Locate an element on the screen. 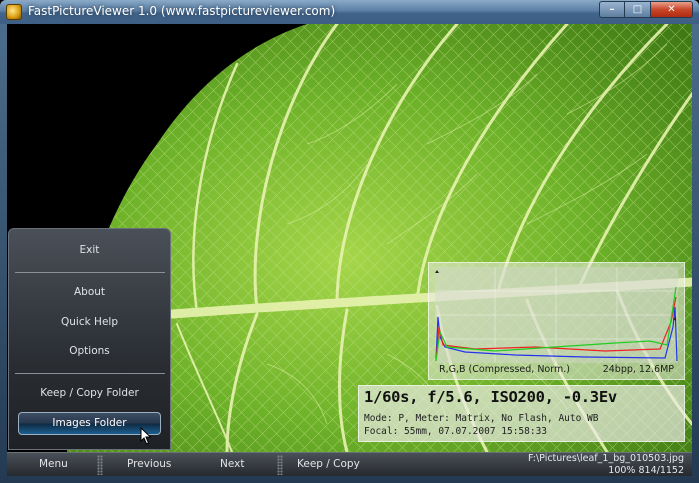 This screenshot has width=699, height=483. file-path: F:\Pictures\leaf_1_bg_010503.jpg is located at coordinates (606, 458).